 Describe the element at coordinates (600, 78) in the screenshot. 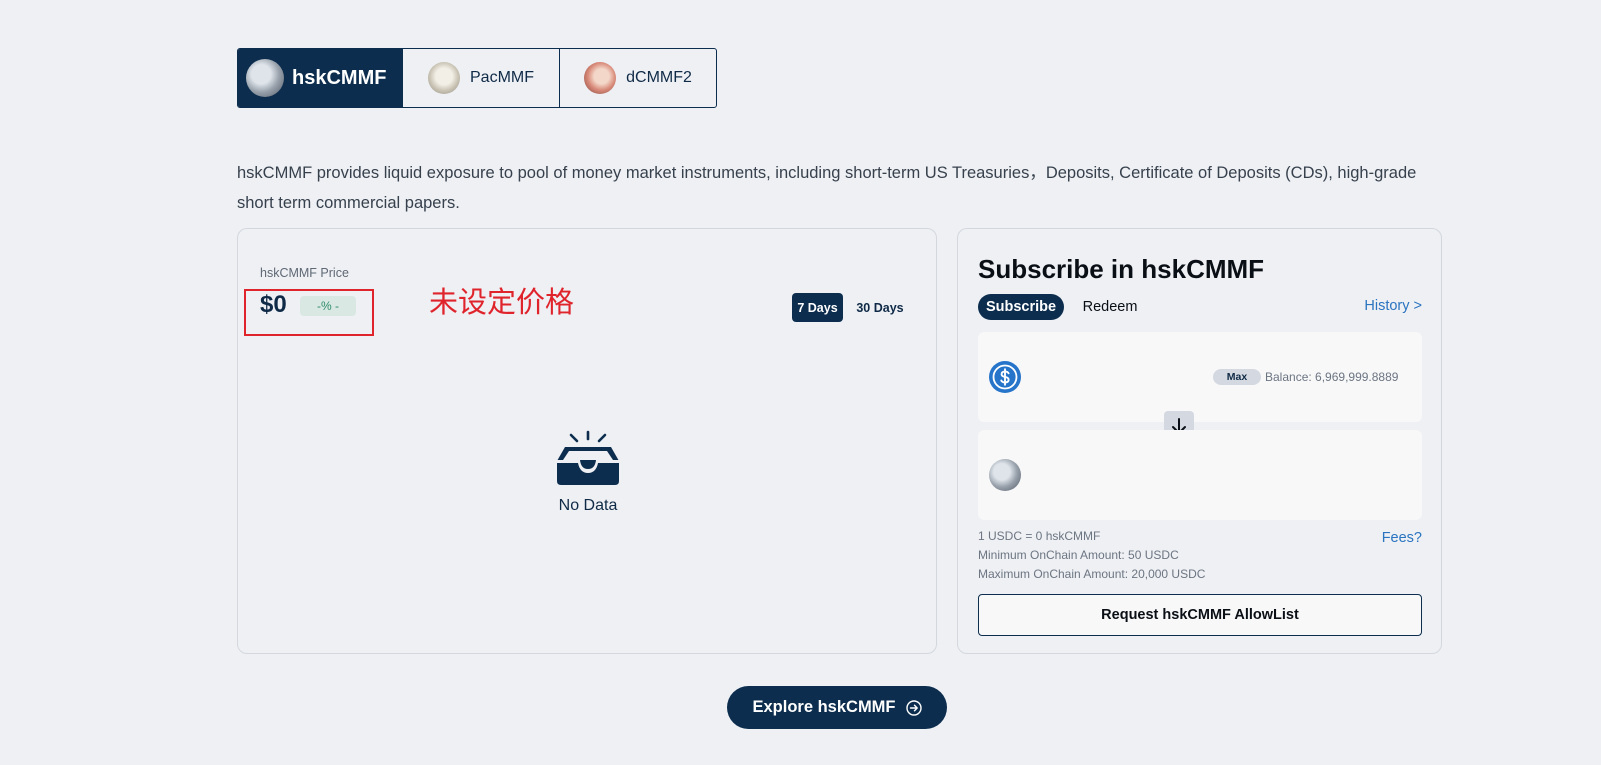

I see `dcmmf2-avatar` at that location.